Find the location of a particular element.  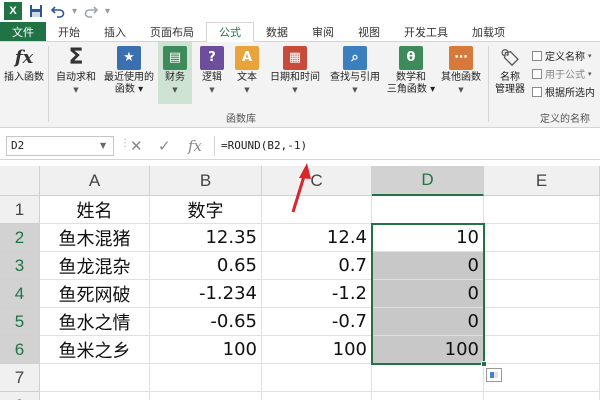

column-header-c: C is located at coordinates (317, 181).